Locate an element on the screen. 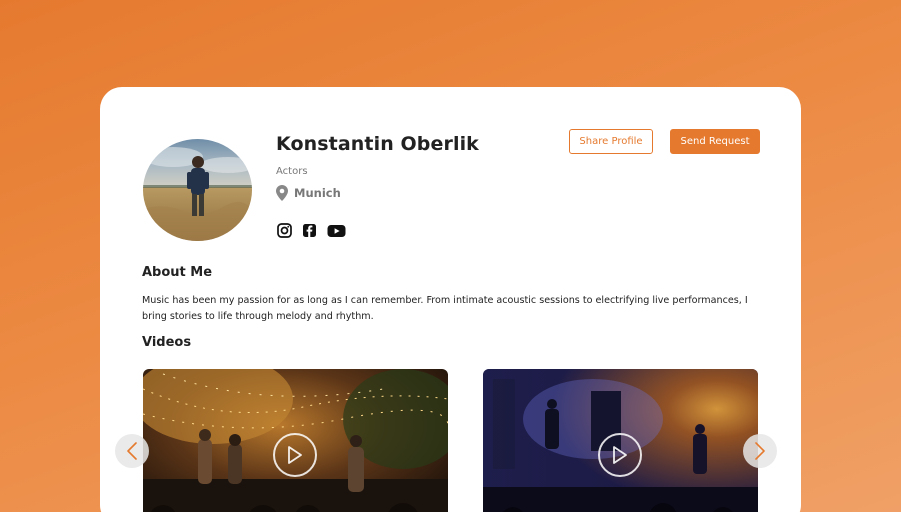 Image resolution: width=901 pixels, height=512 pixels. chevron-right-icon is located at coordinates (760, 451).